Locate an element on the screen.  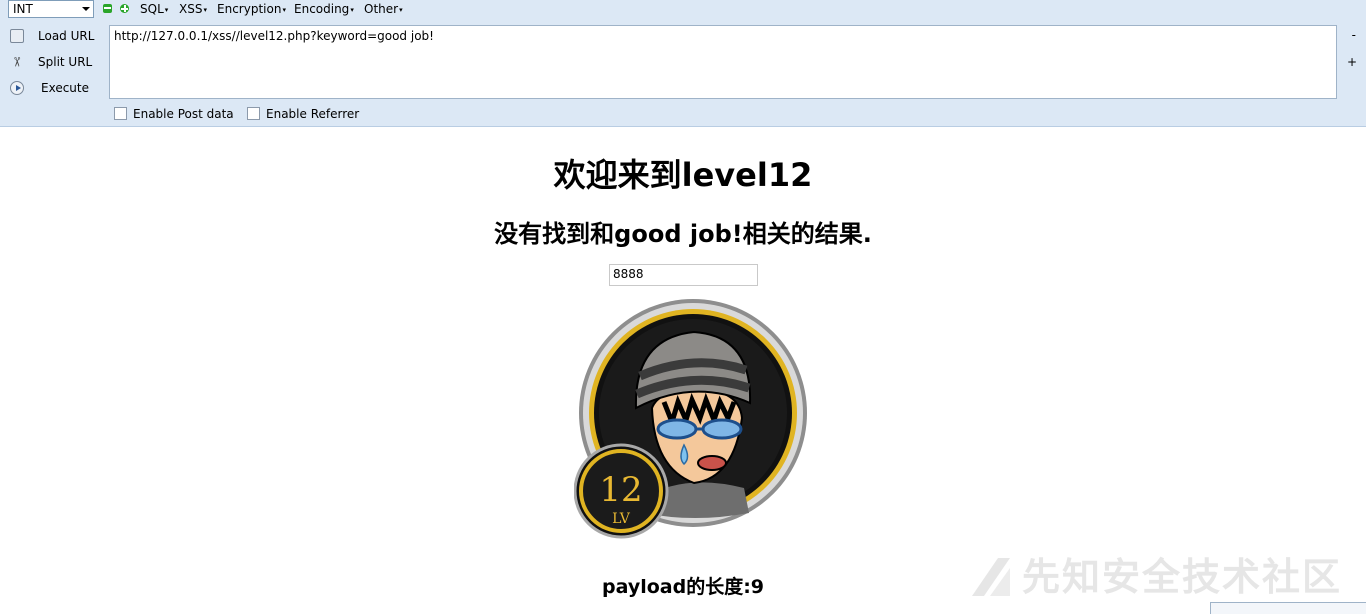
load-url-icon is located at coordinates (17, 36).